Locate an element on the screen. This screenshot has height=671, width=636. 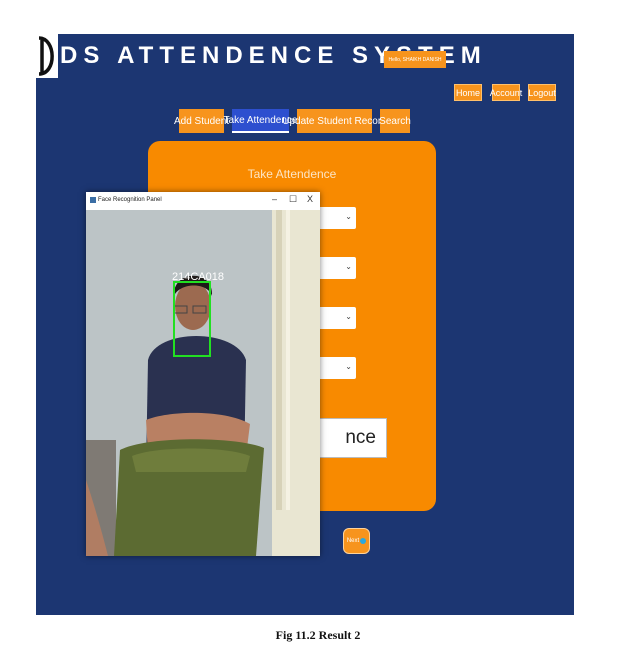
tab-add-student: Add Student is located at coordinates (201, 121).